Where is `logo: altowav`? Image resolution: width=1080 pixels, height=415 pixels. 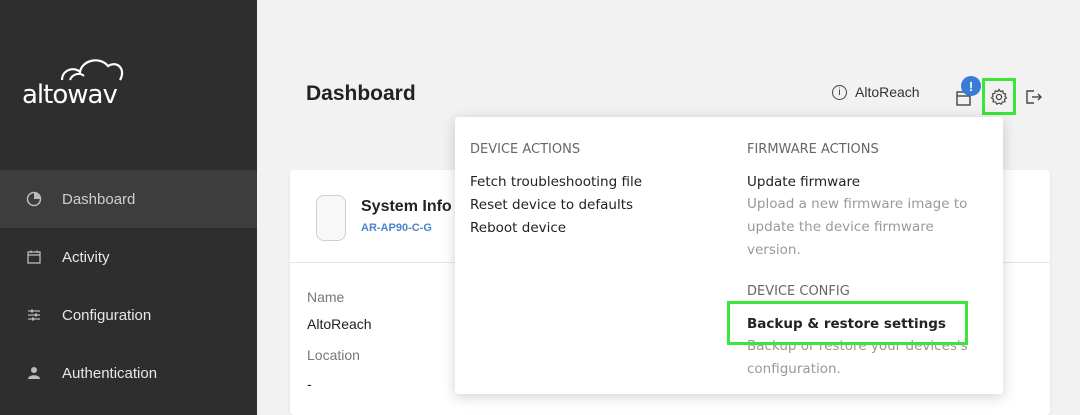
logo: altowav is located at coordinates (92, 86).